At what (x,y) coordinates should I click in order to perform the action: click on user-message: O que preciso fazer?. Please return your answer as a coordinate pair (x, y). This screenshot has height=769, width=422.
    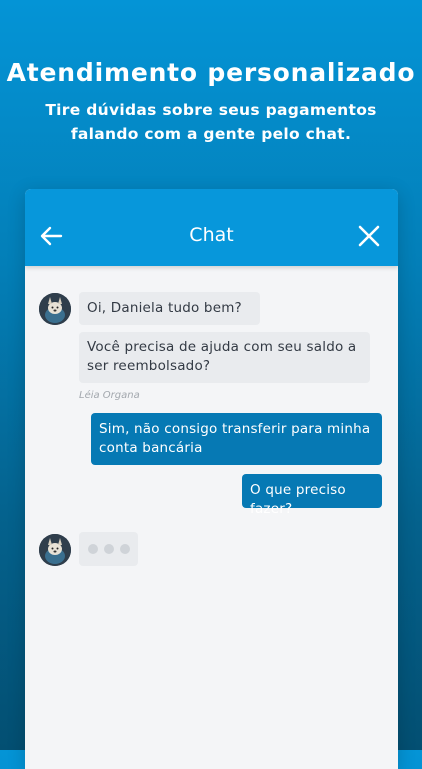
    Looking at the image, I should click on (312, 495).